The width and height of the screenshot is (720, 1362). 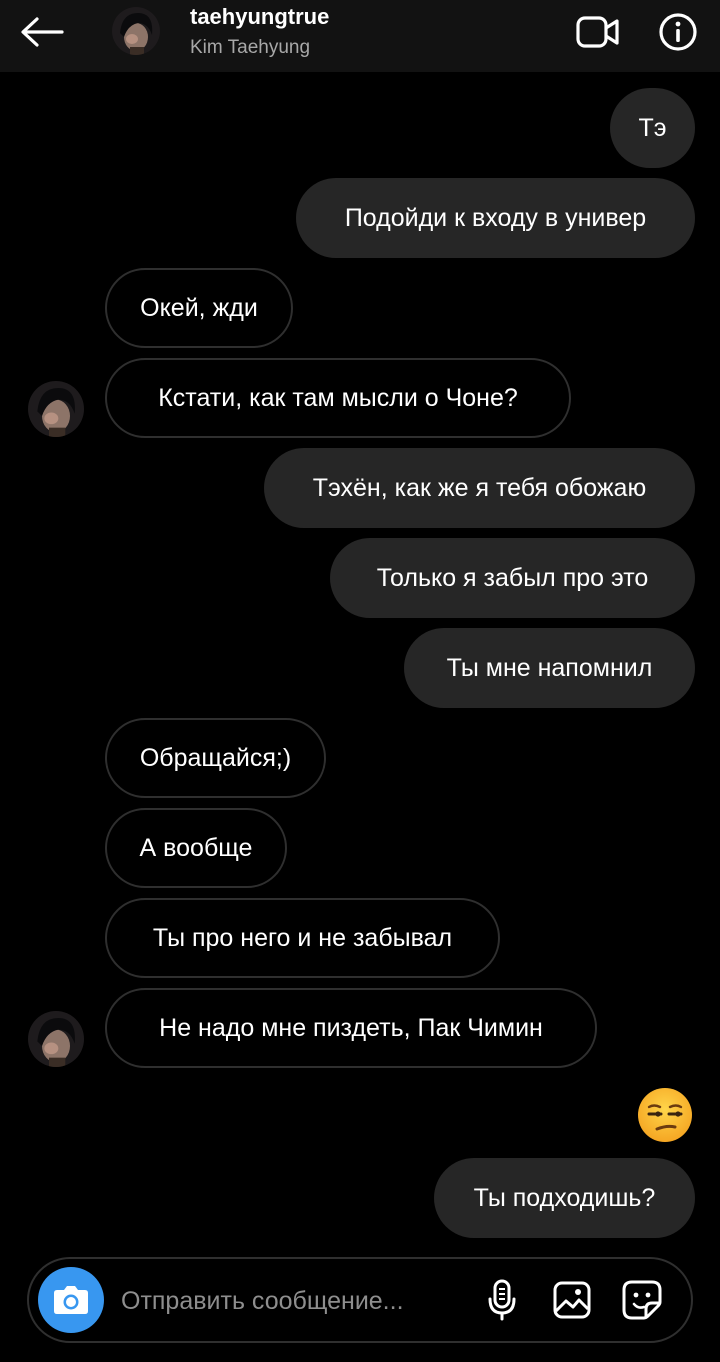 What do you see at coordinates (215, 758) in the screenshot?
I see `message-received: Обращайся;)` at bounding box center [215, 758].